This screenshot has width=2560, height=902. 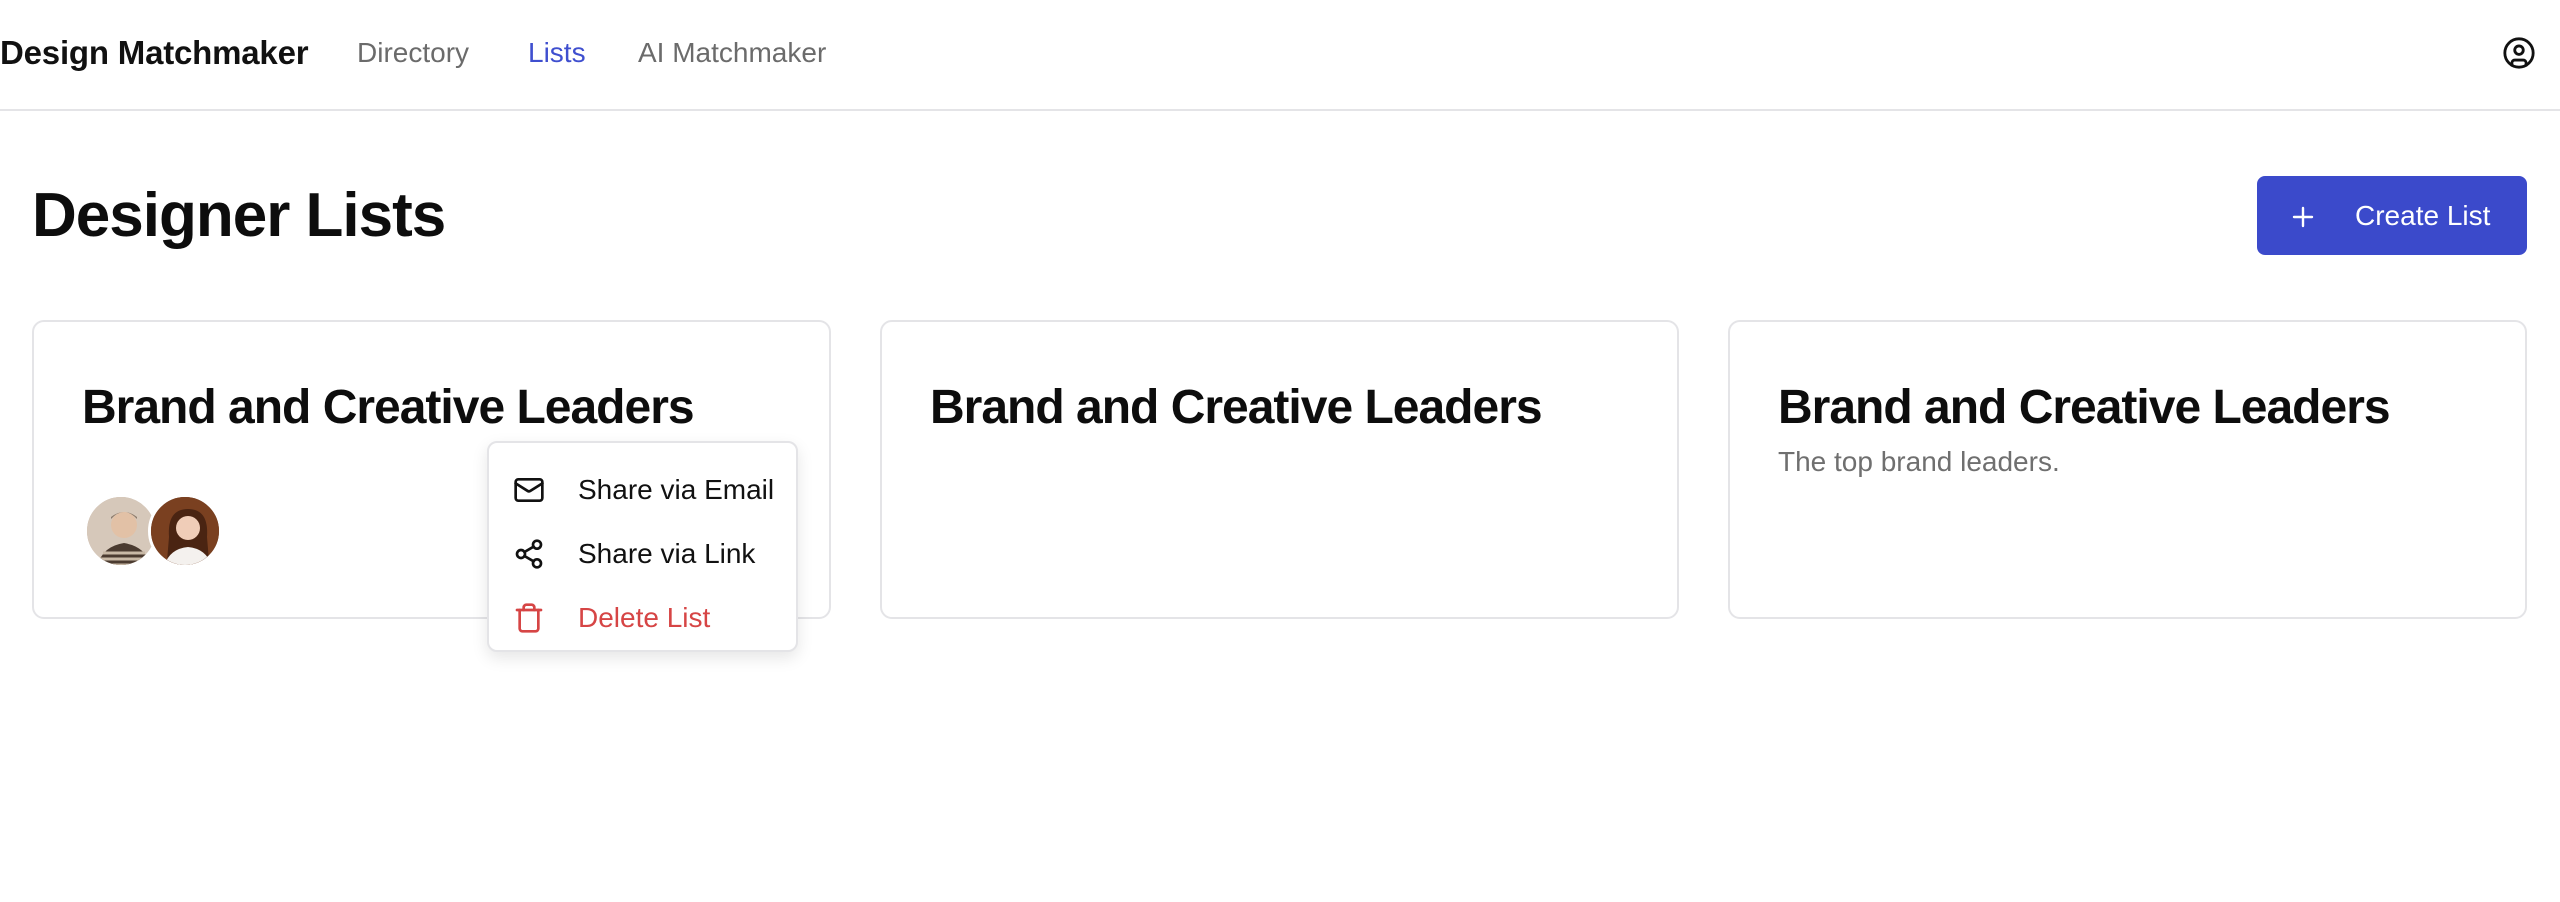 I want to click on share-via-link-menu-item: Share via Link, so click(x=642, y=554).